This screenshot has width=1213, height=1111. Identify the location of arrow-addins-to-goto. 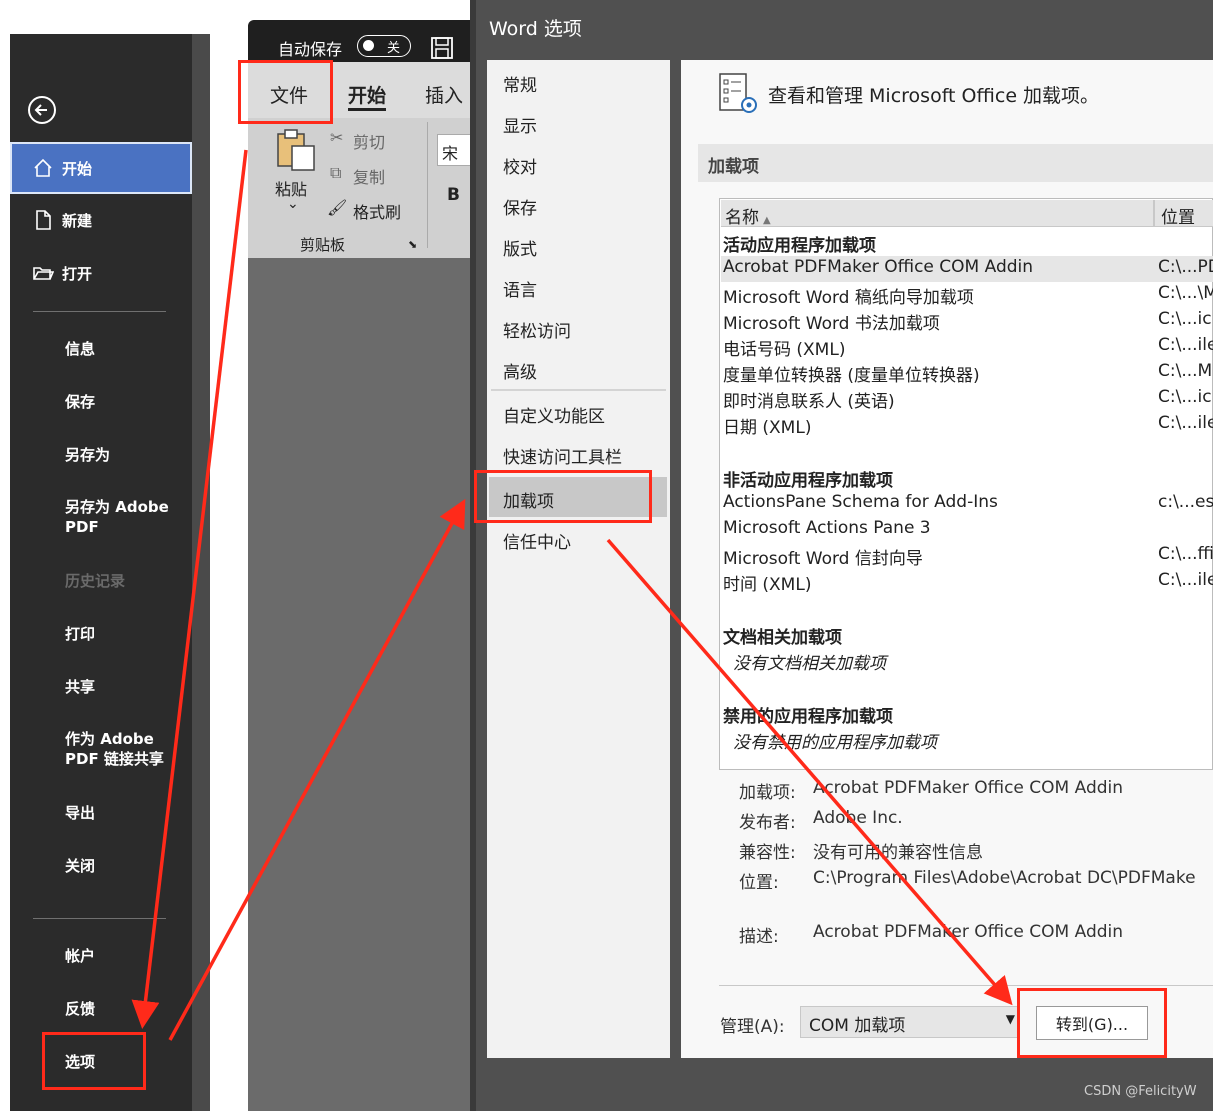
(809, 772).